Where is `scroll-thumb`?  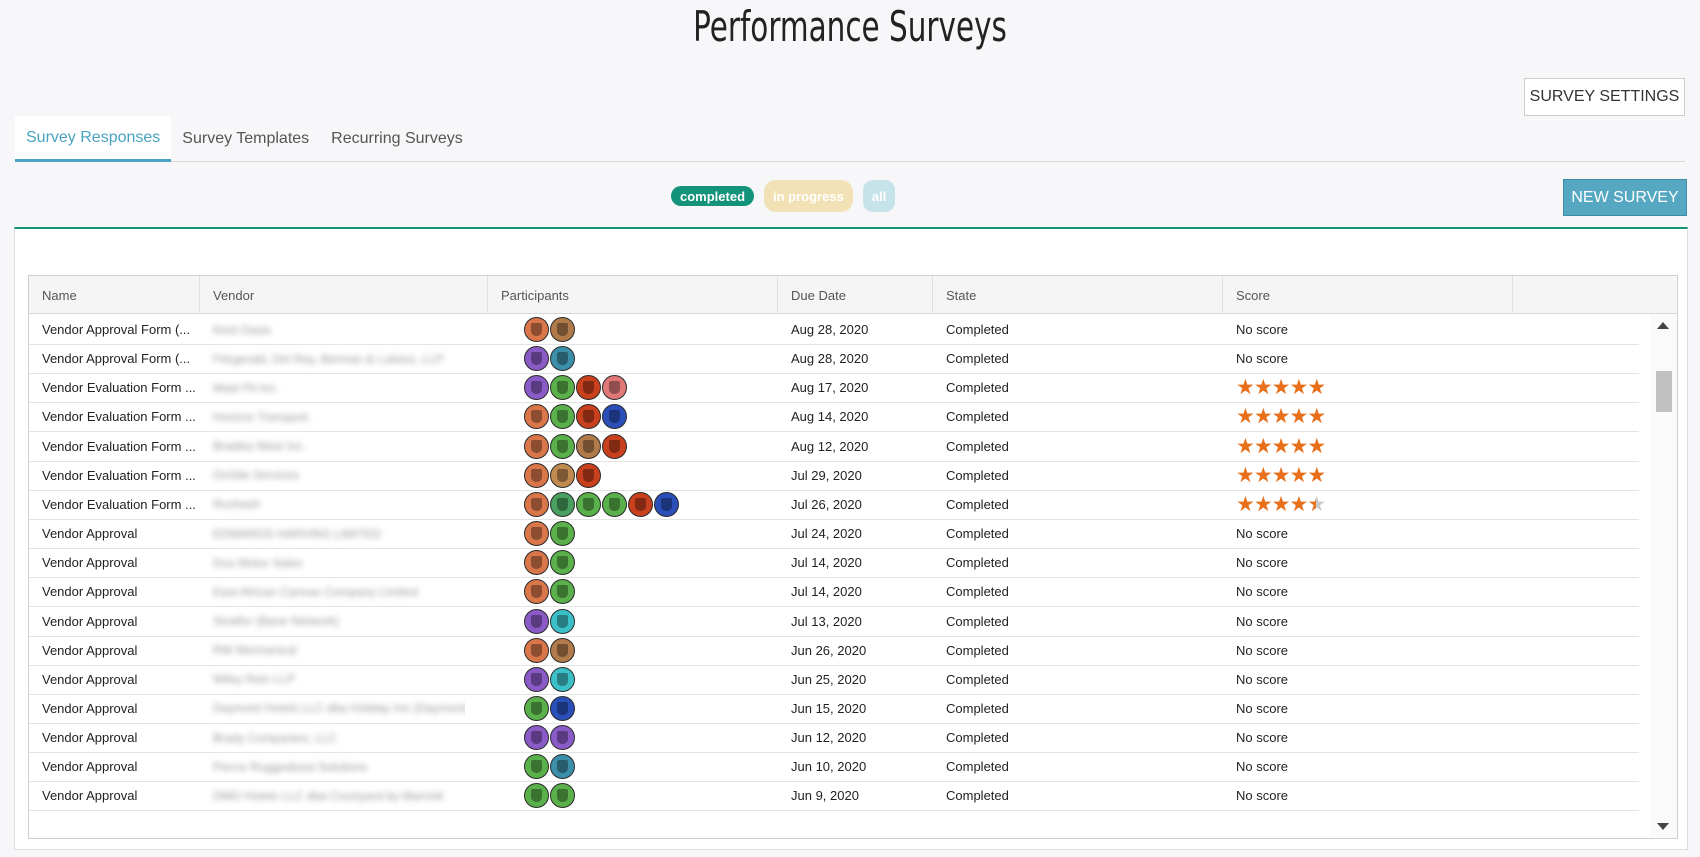
scroll-thumb is located at coordinates (1664, 391).